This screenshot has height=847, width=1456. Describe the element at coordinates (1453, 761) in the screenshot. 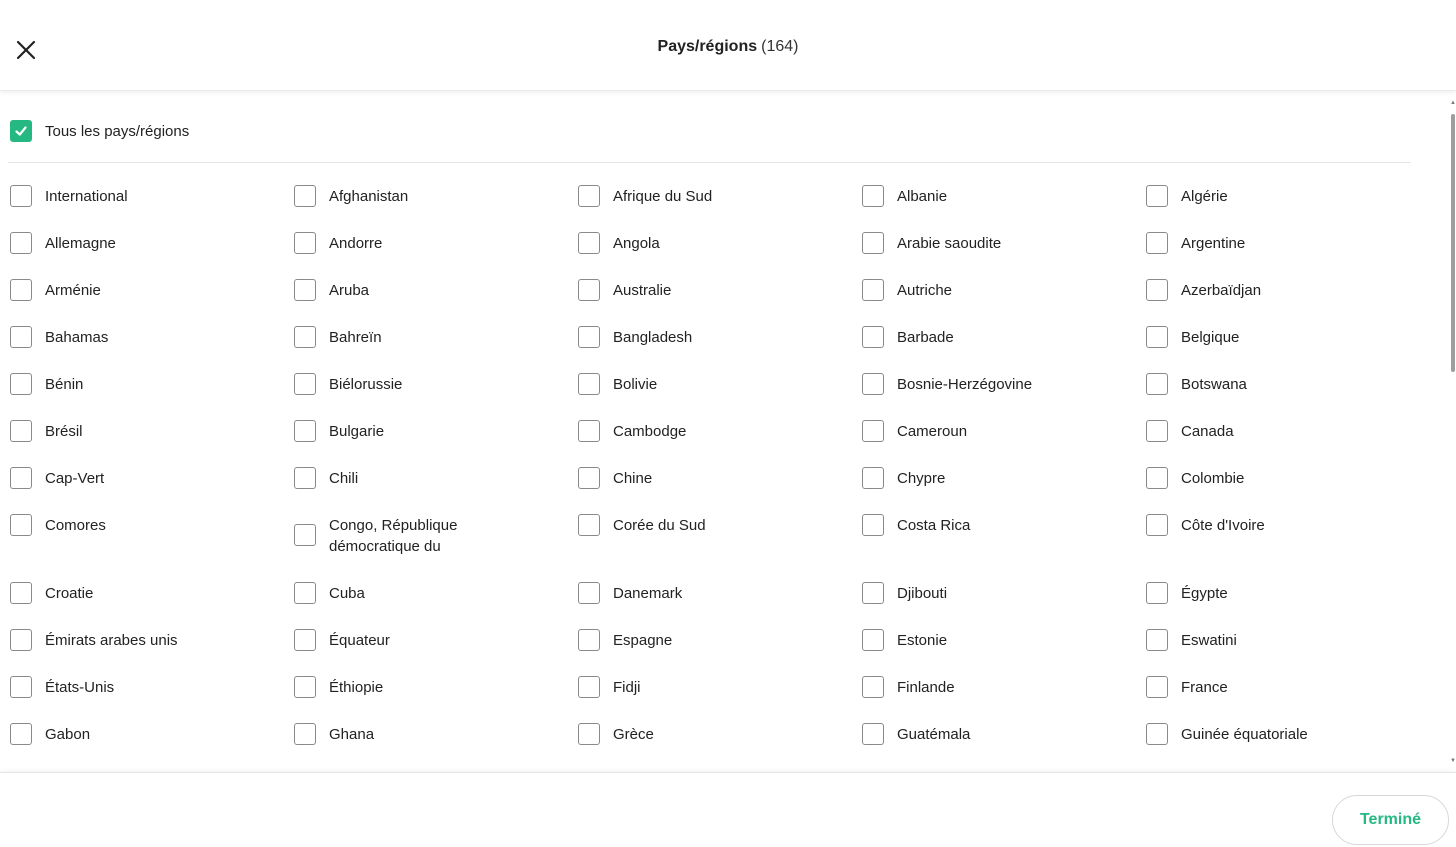

I see `scroll-down-arrow-icon: ▼` at that location.